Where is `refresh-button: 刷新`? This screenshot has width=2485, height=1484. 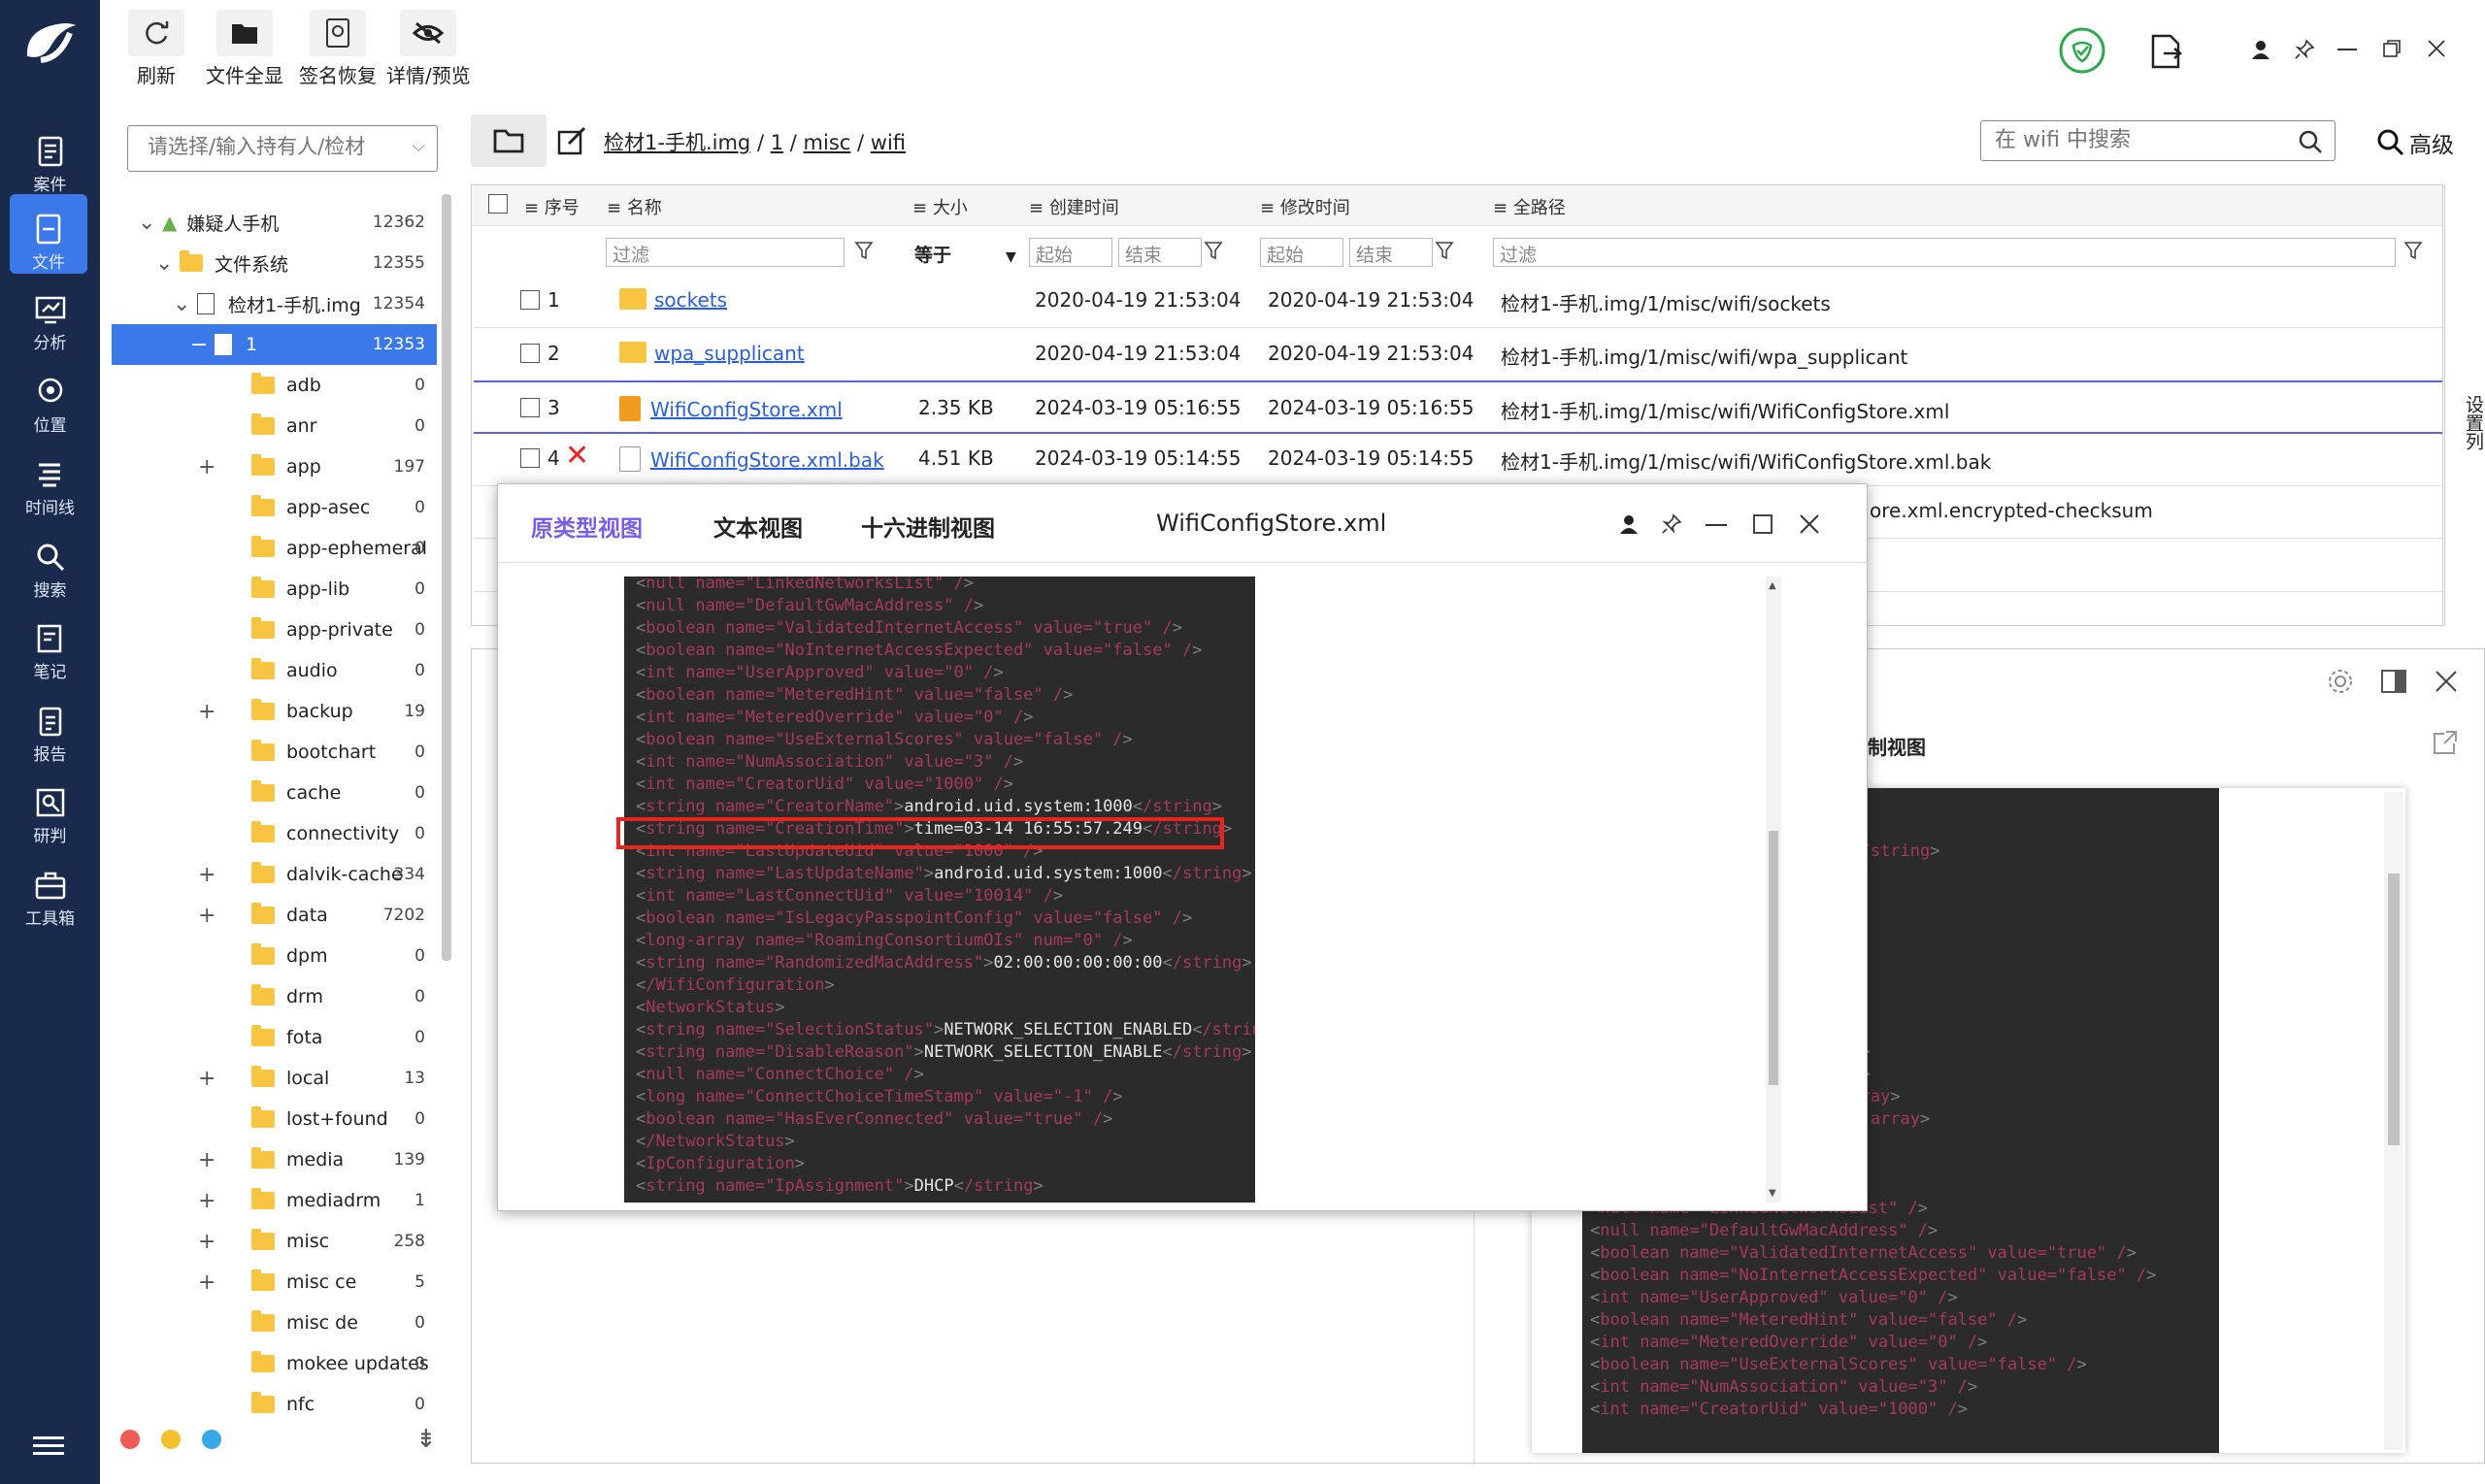
refresh-button: 刷新 is located at coordinates (156, 49).